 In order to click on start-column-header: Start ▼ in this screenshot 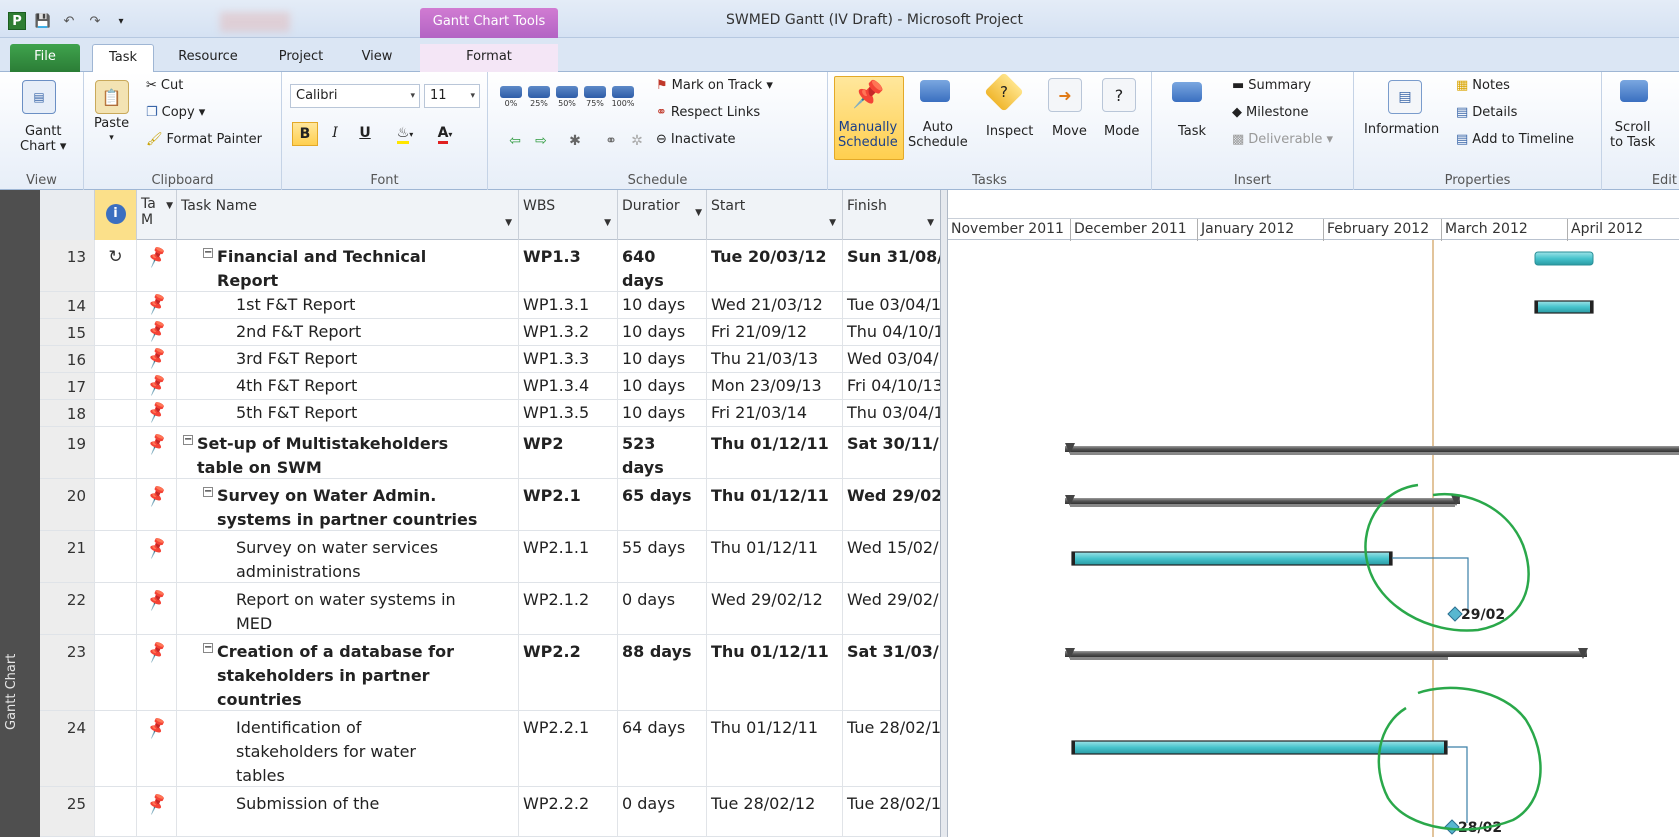, I will do `click(775, 215)`.